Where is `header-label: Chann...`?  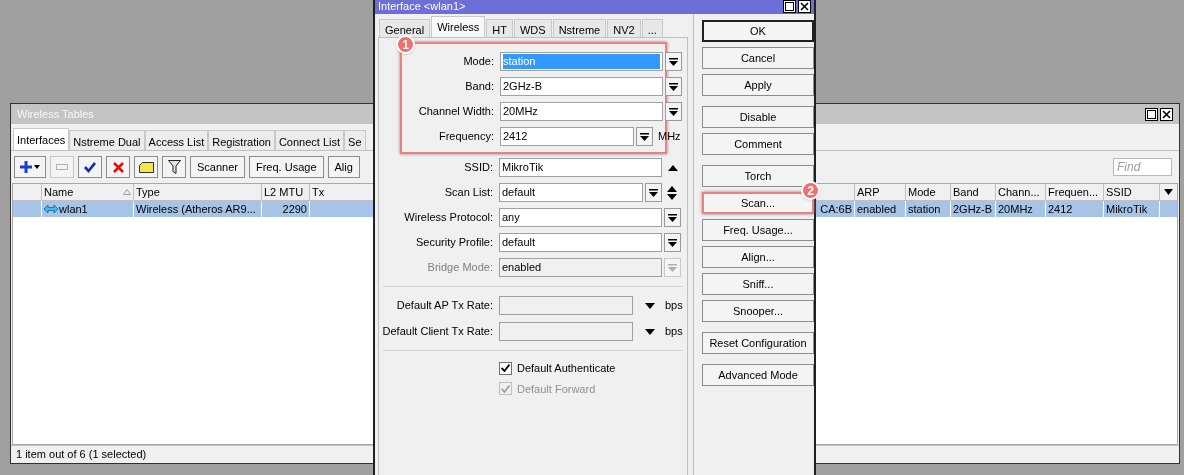
header-label: Chann... is located at coordinates (1019, 192).